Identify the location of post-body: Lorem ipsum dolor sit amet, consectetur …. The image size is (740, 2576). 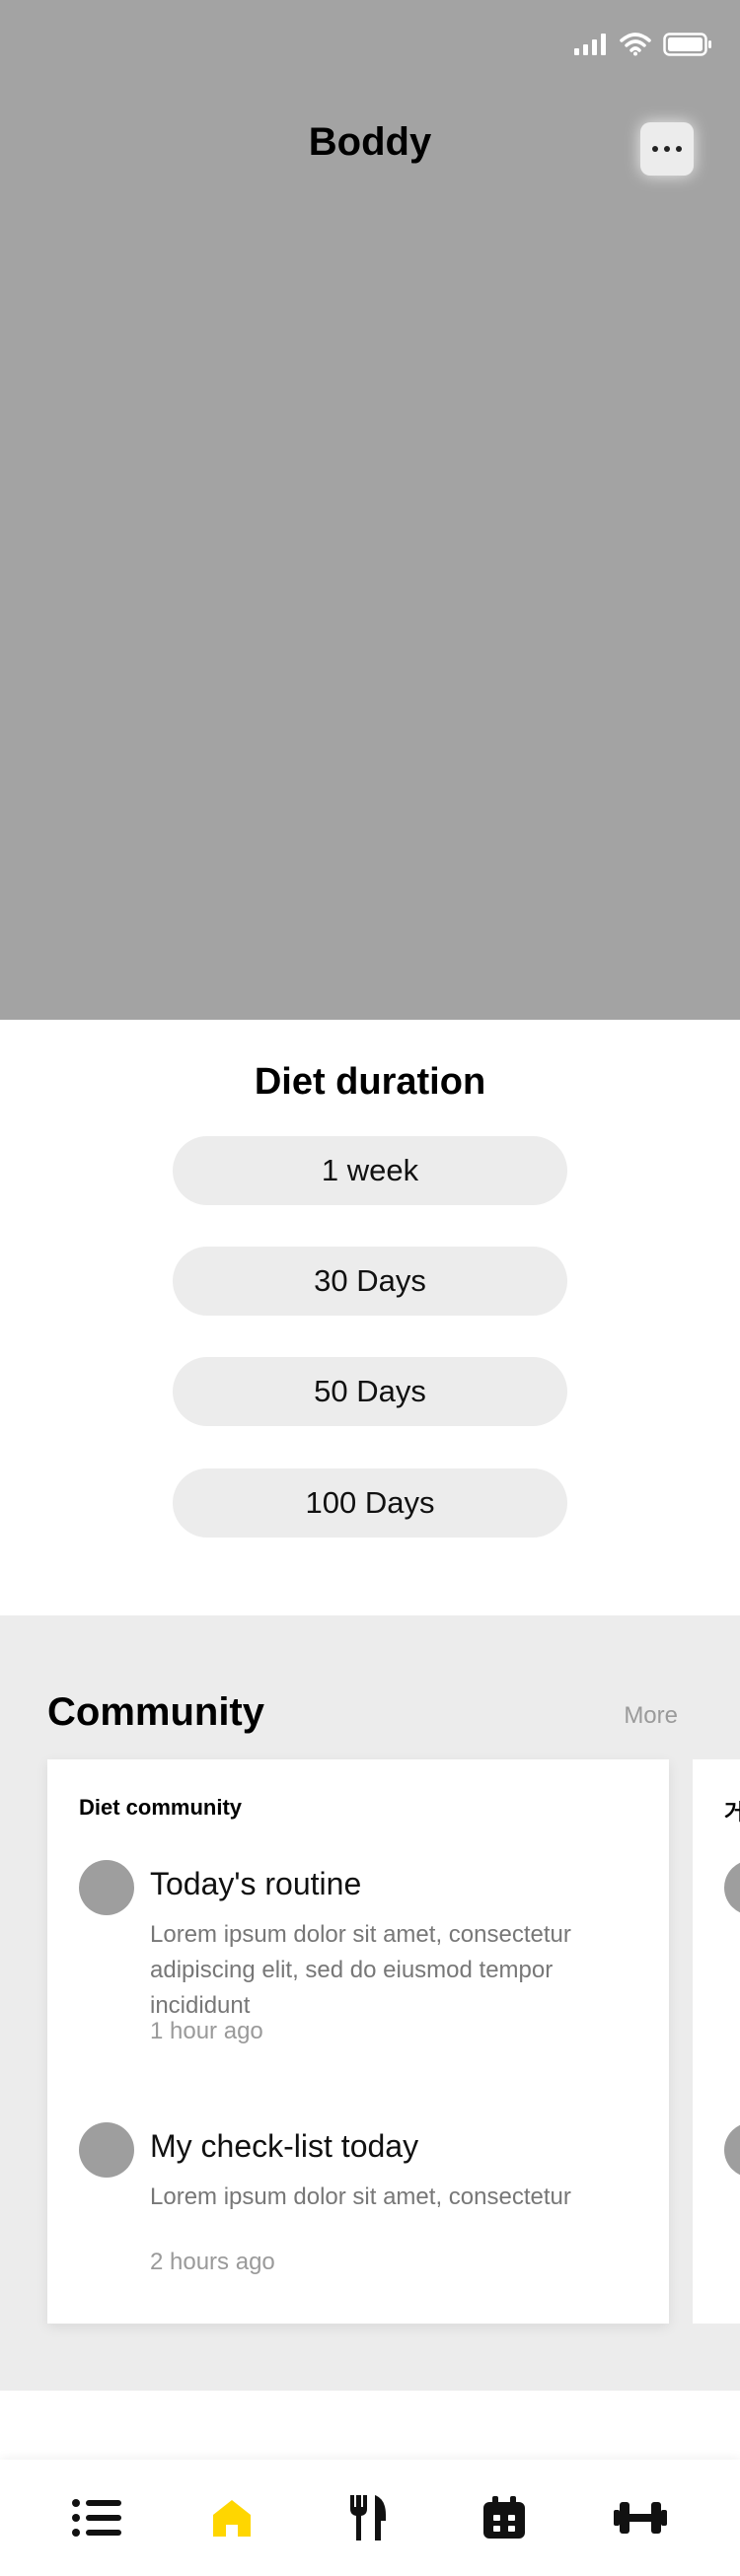
(361, 1970).